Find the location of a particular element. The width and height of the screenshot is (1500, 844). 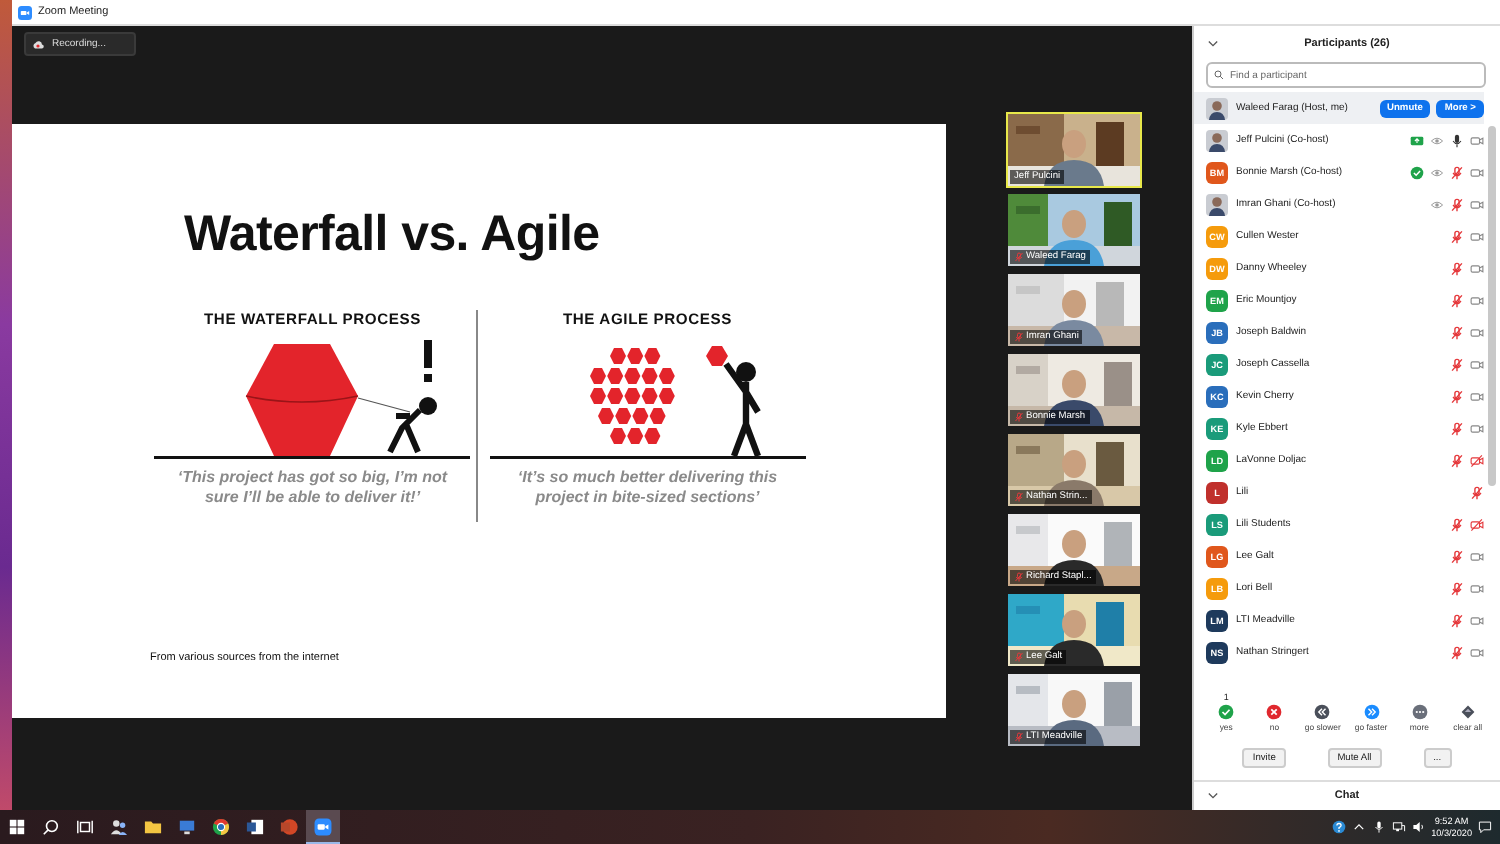

document-icon is located at coordinates (255, 827).